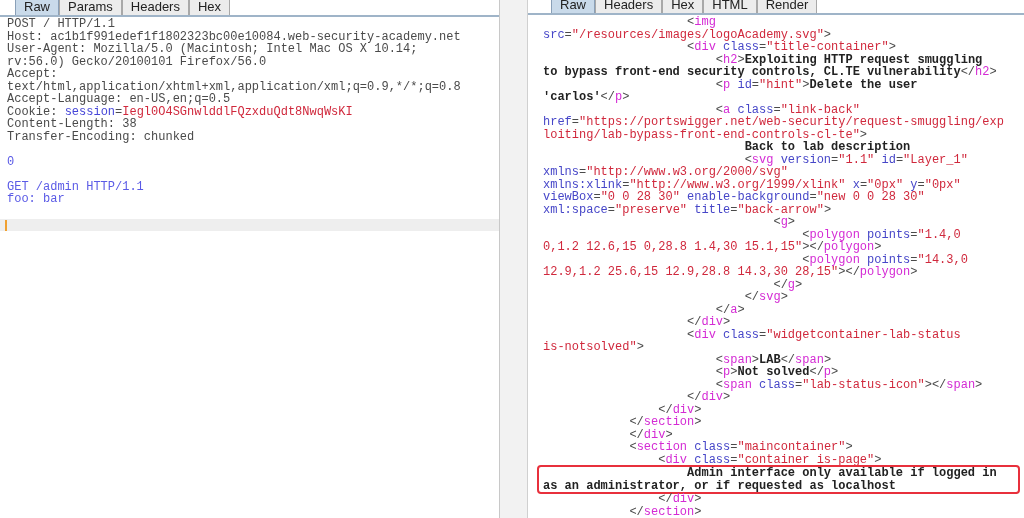  What do you see at coordinates (842, 473) in the screenshot?
I see `code-line: Admin interface only available if logged in` at bounding box center [842, 473].